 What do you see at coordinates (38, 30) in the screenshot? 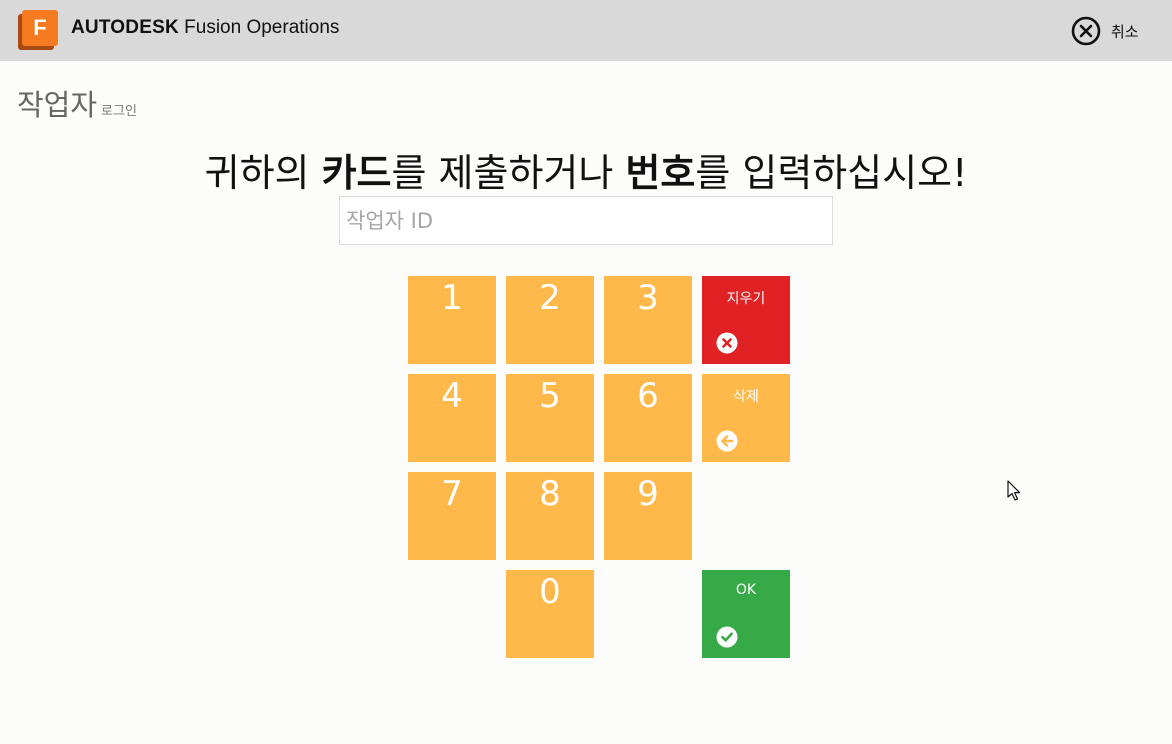
I see `fusion-logo-icon: F` at bounding box center [38, 30].